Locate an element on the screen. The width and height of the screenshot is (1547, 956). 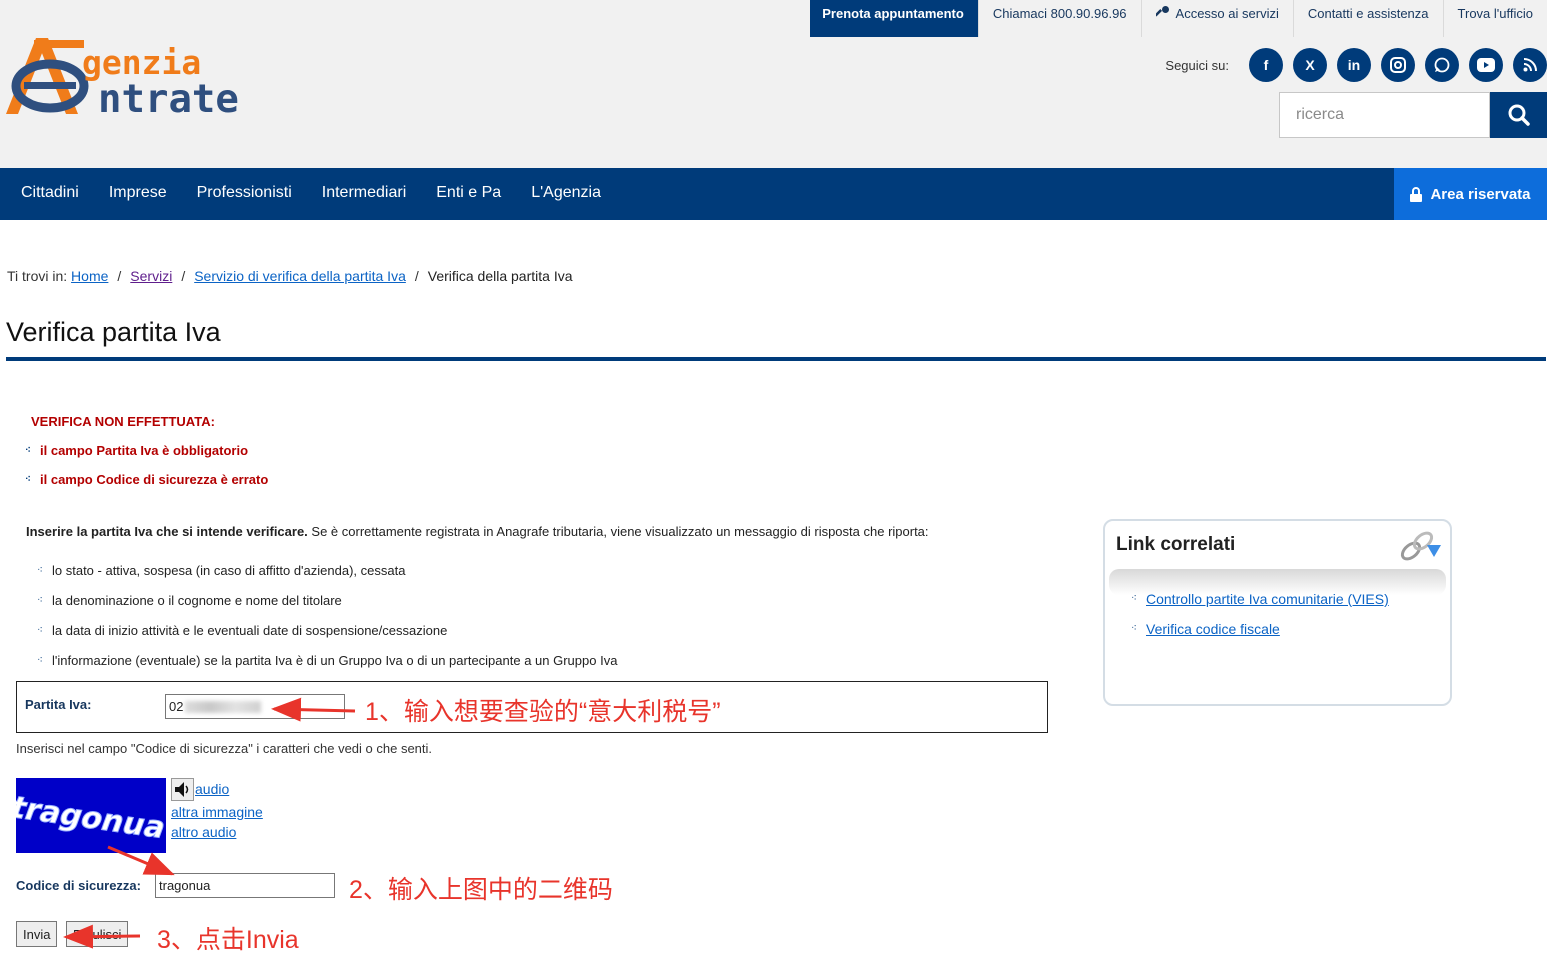
invia-button: Invia is located at coordinates (37, 934).